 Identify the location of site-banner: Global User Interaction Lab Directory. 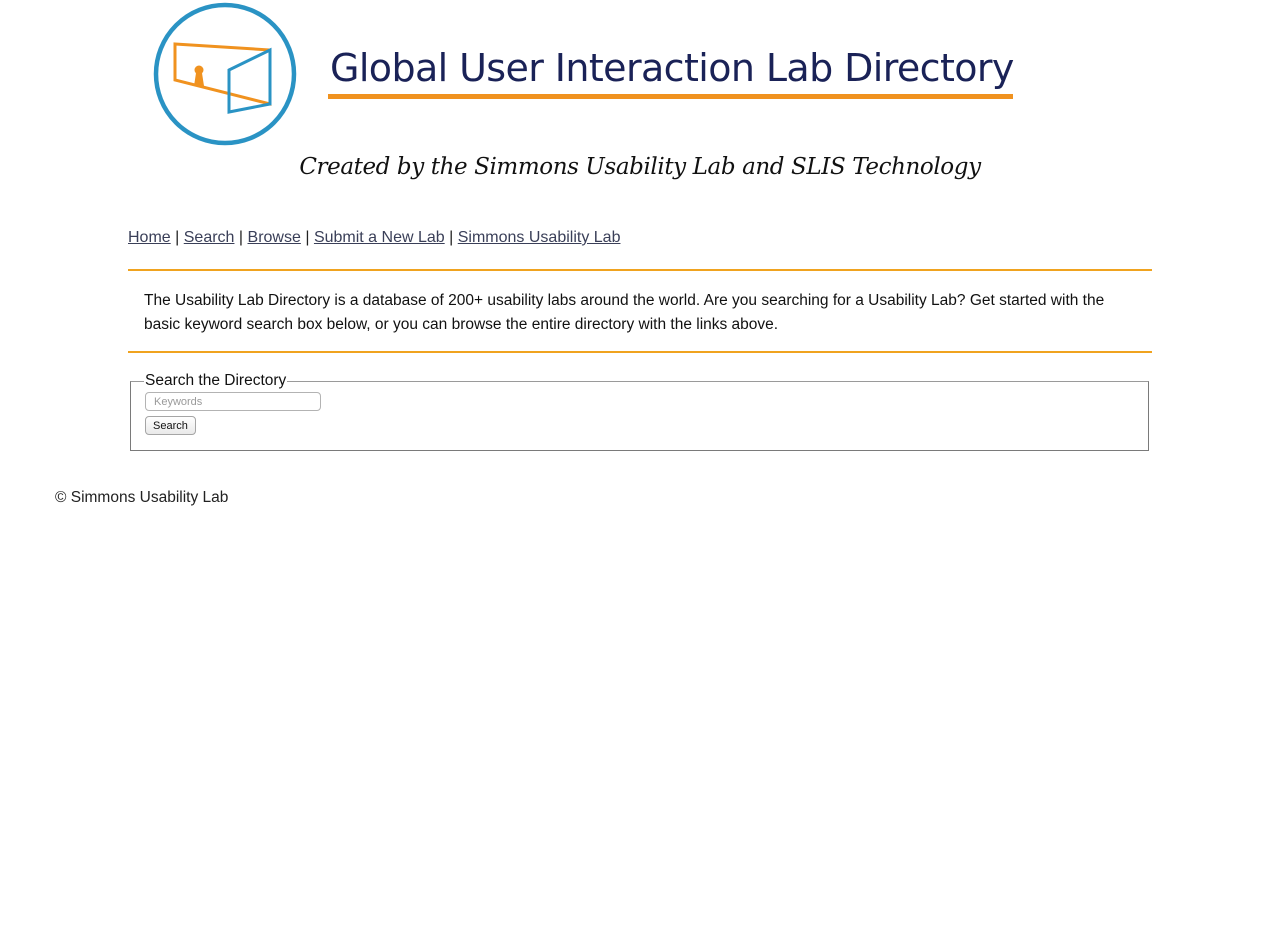
(585, 74).